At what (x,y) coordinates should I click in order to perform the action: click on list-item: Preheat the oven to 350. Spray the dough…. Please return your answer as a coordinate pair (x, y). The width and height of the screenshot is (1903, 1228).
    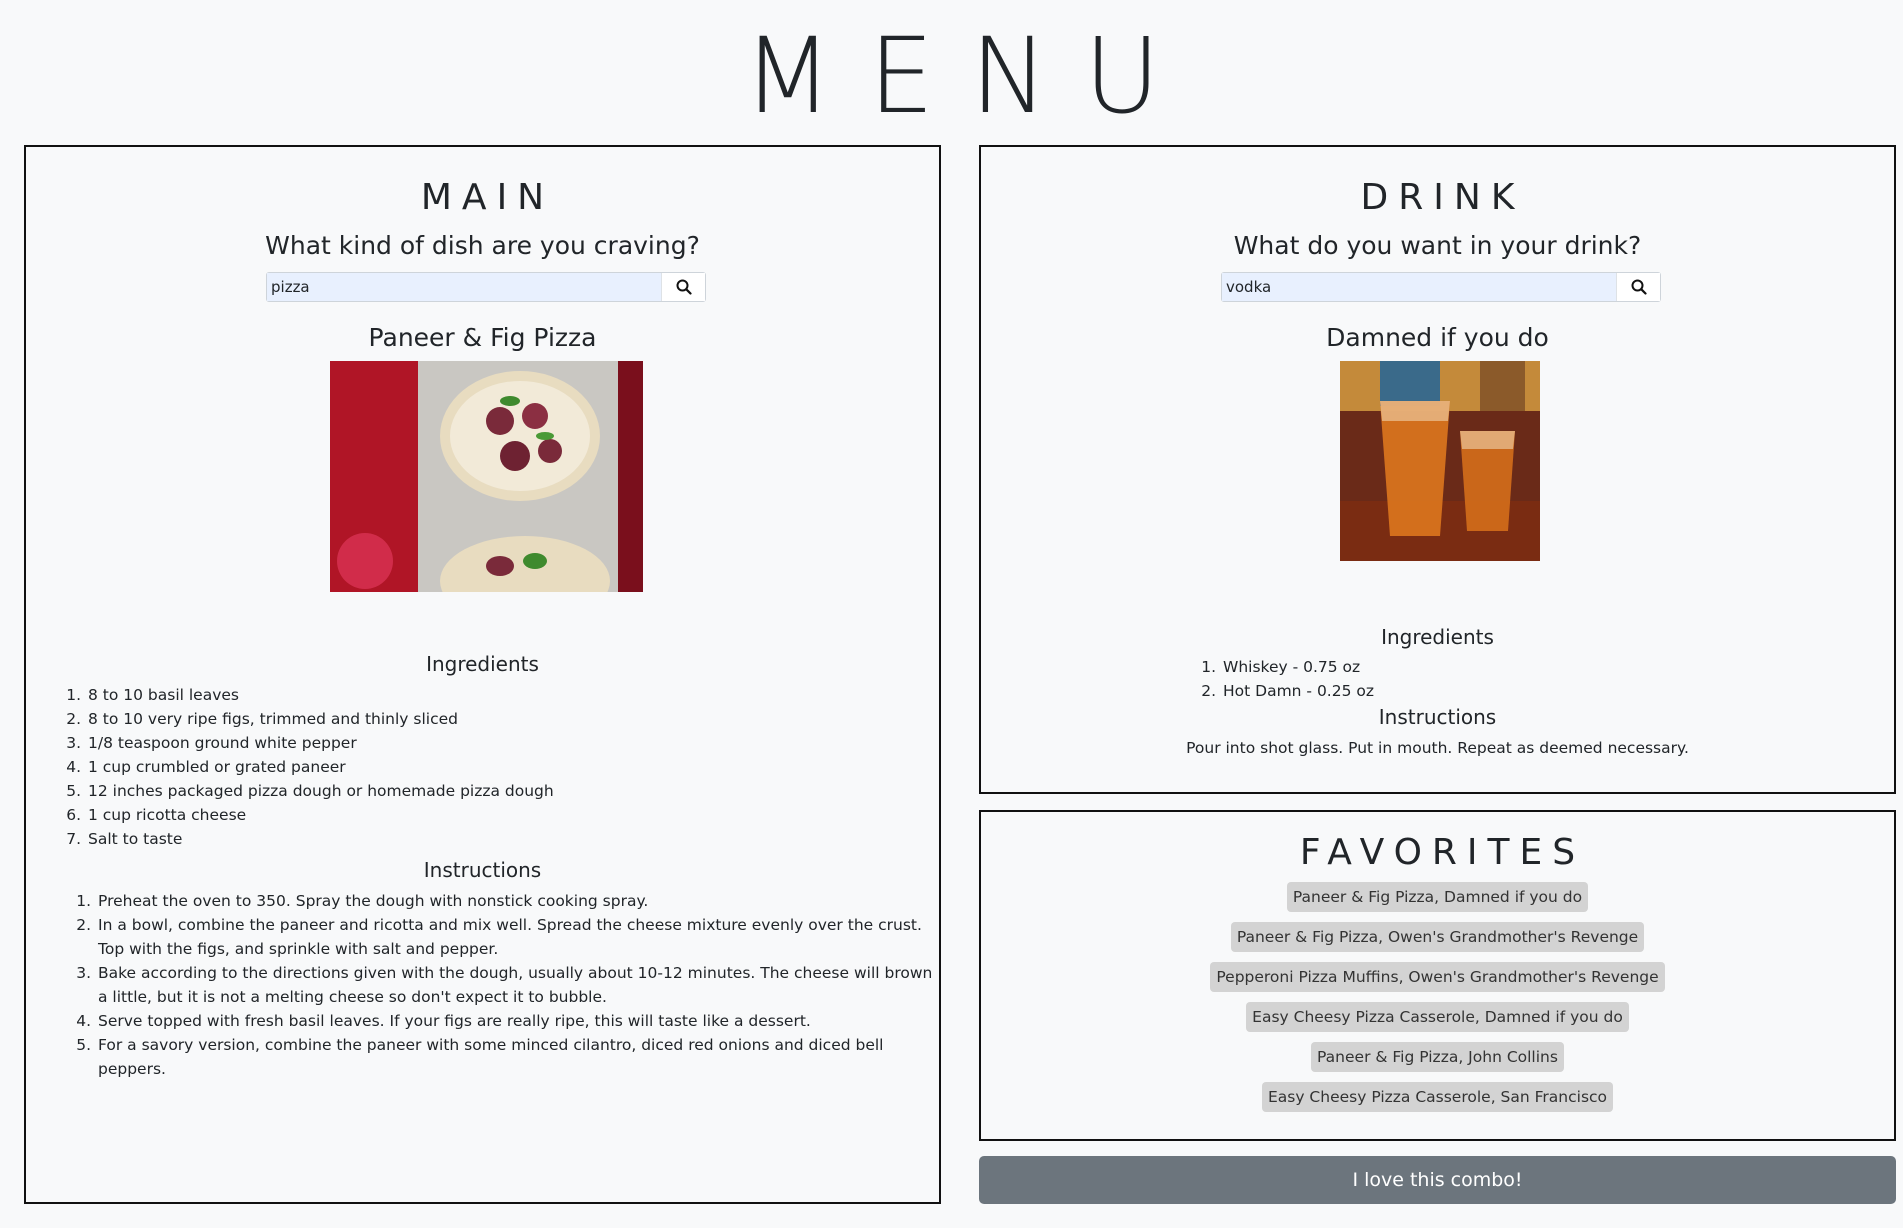
    Looking at the image, I should click on (516, 901).